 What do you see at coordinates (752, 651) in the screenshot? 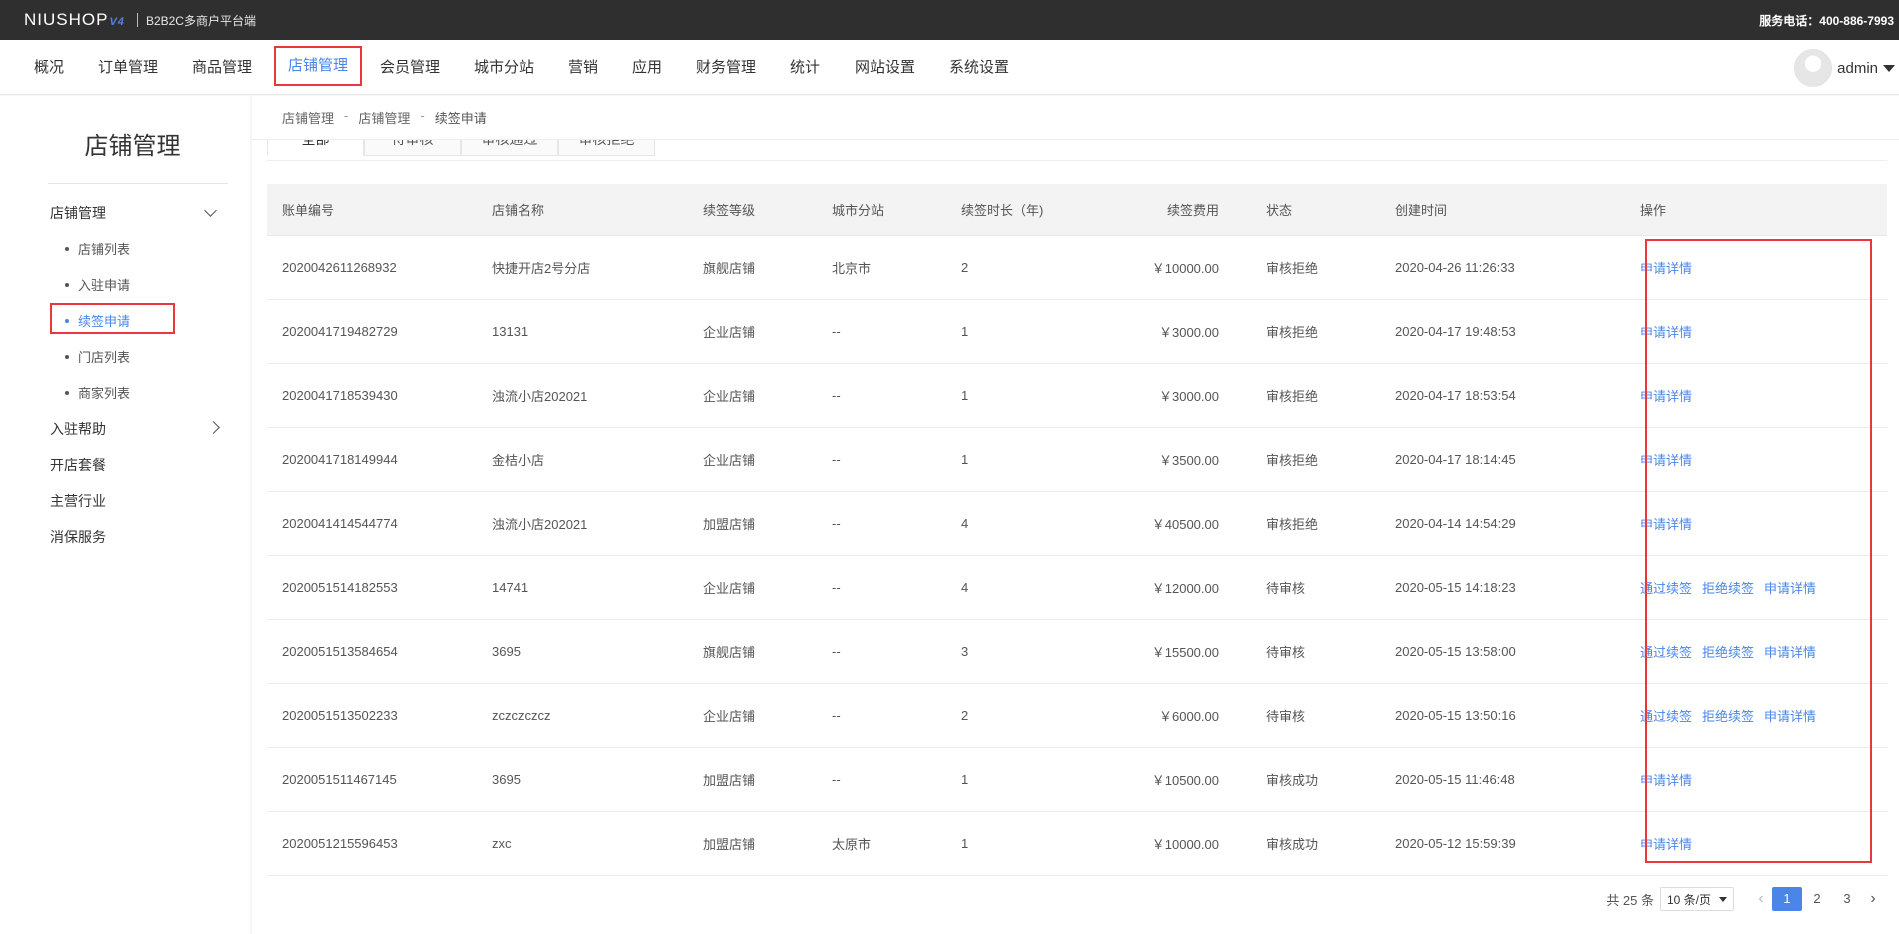
I see `renewal-level-cell: 旗舰店铺` at bounding box center [752, 651].